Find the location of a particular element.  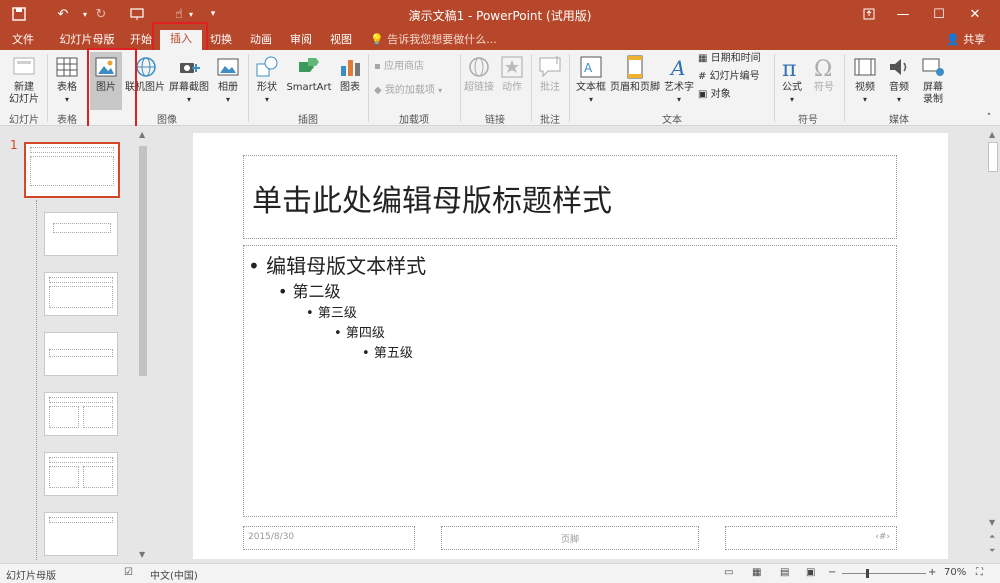

slide-title: 单击此处编辑母版标题样式 is located at coordinates (432, 201).